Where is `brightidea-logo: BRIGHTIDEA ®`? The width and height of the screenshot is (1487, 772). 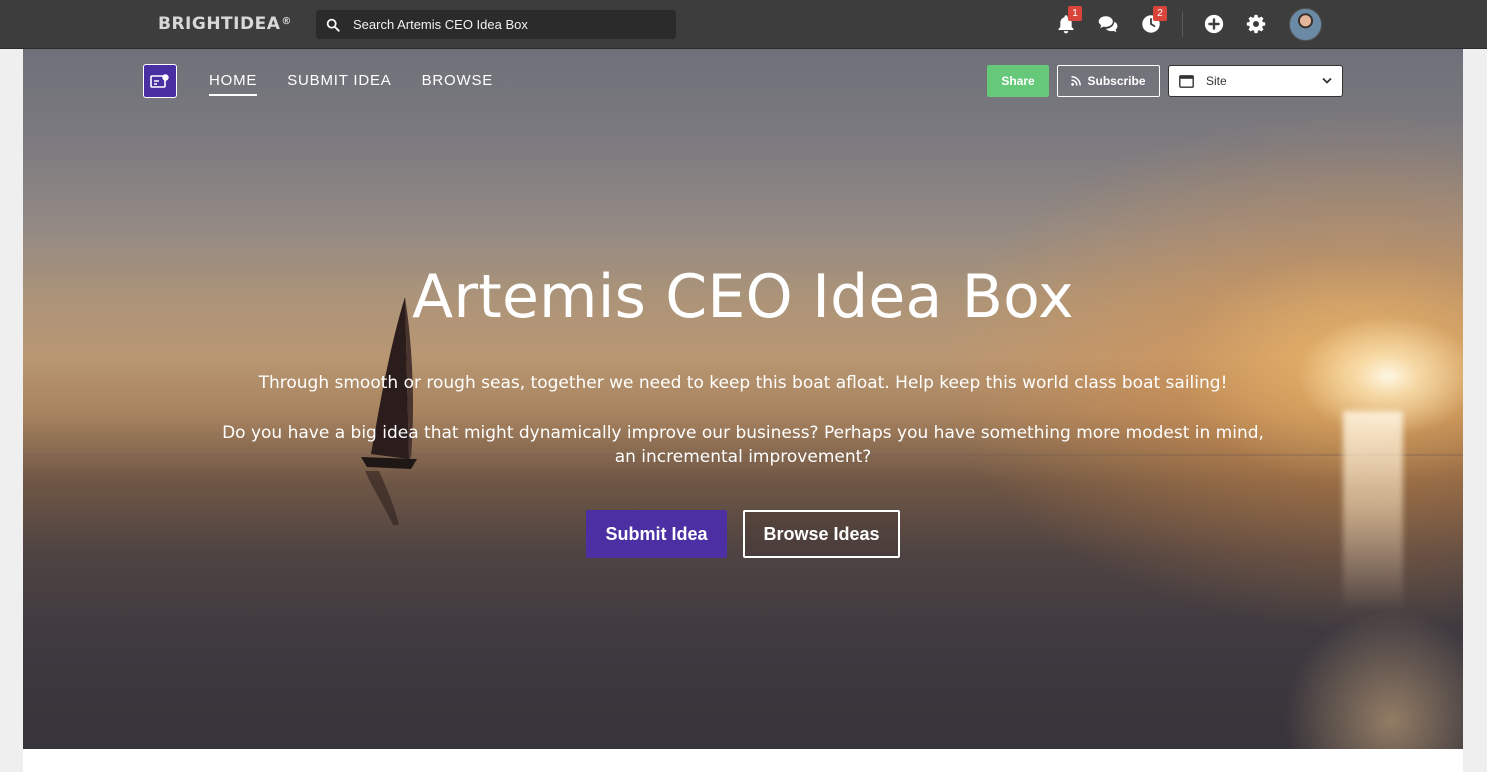
brightidea-logo: BRIGHTIDEA ® is located at coordinates (225, 24).